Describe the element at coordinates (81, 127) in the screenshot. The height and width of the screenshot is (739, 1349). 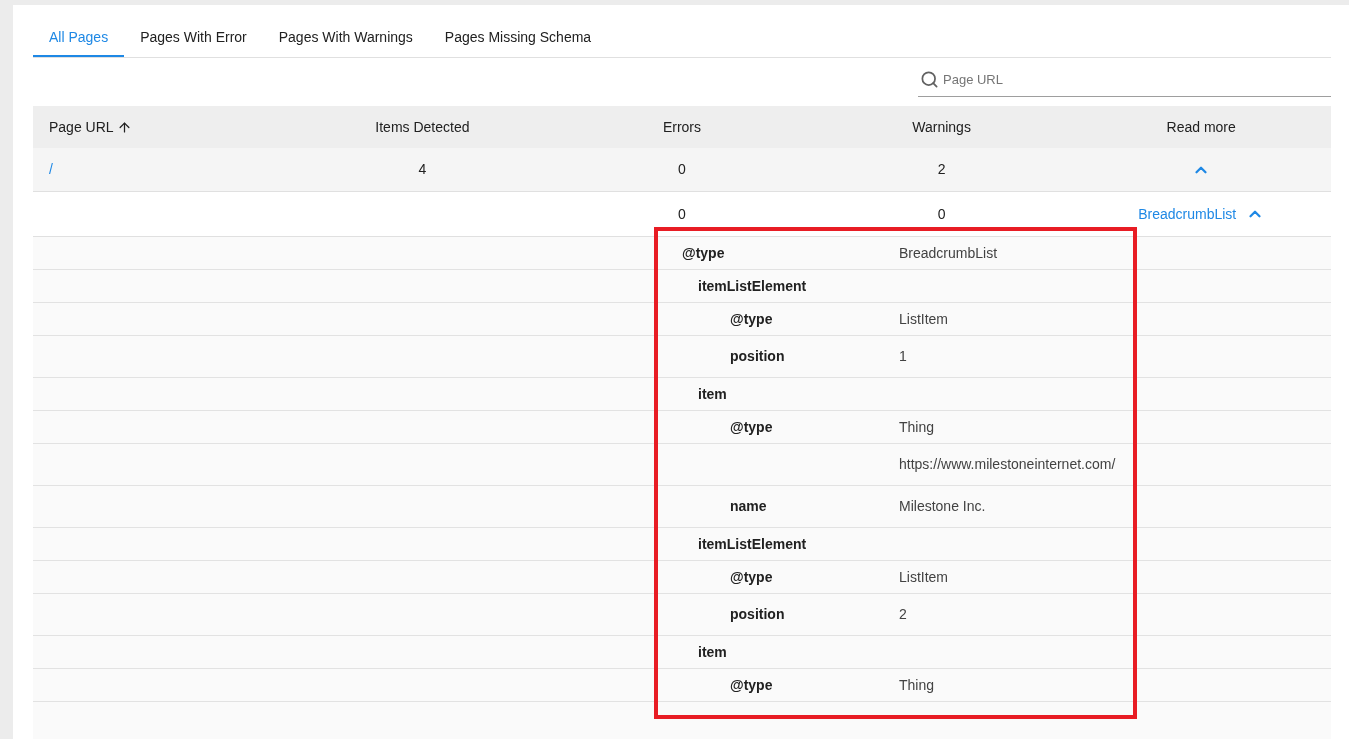
I see `column-header: Page URL` at that location.